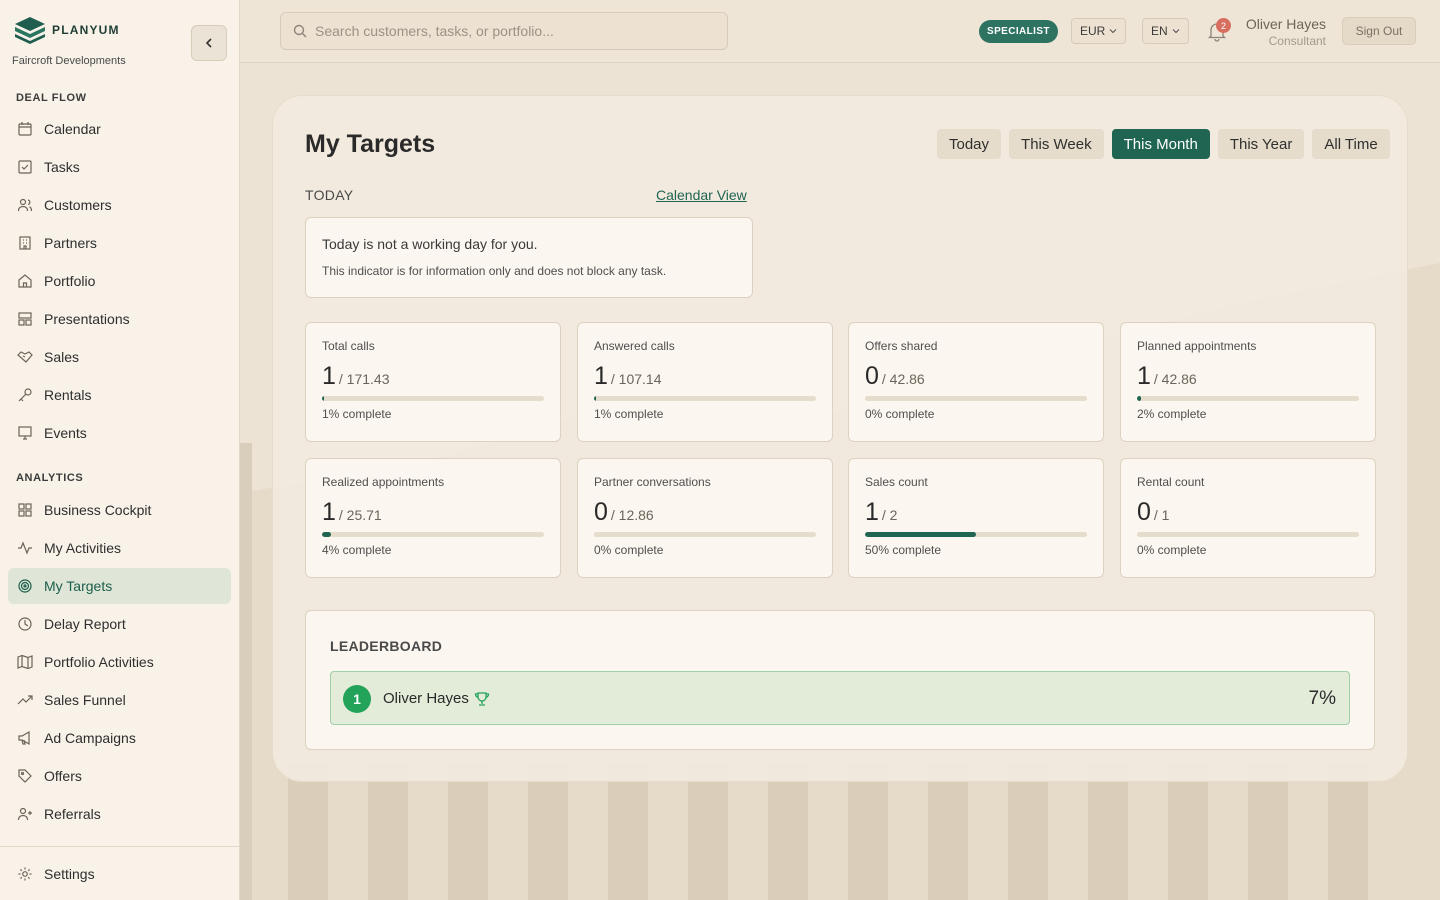 Image resolution: width=1440 pixels, height=900 pixels. What do you see at coordinates (119, 776) in the screenshot?
I see `sidebar-item-offers: Offers` at bounding box center [119, 776].